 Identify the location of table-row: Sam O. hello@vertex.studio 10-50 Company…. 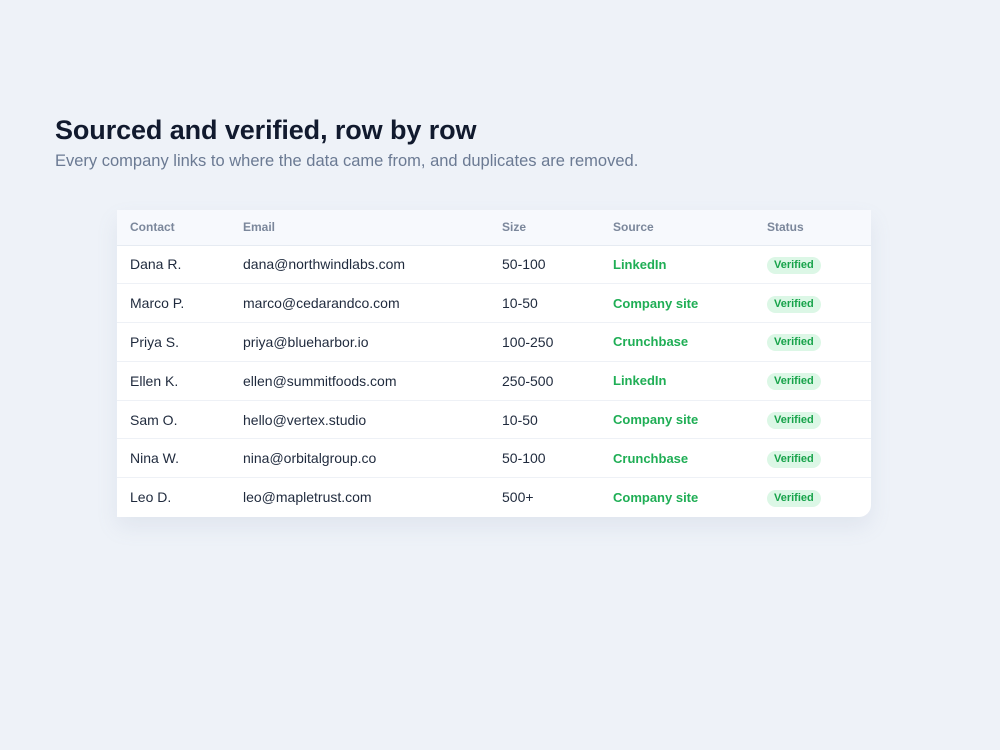
(494, 419).